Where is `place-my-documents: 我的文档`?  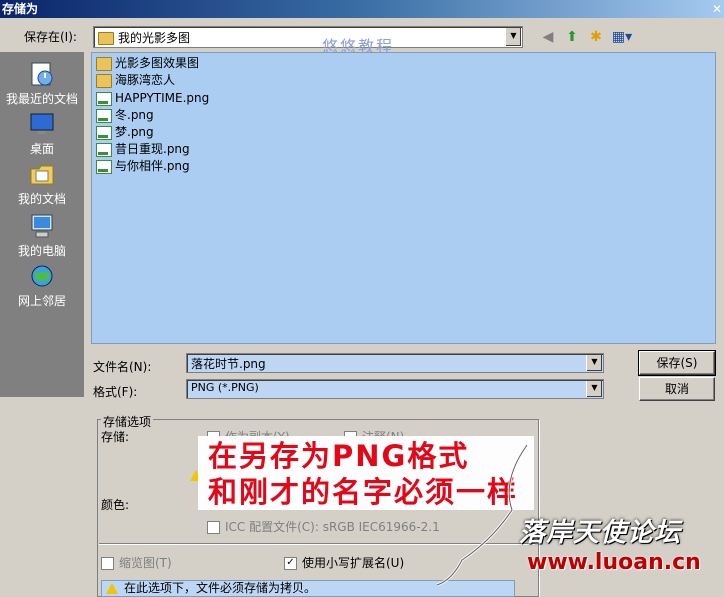
place-my-documents: 我的文档 is located at coordinates (42, 183).